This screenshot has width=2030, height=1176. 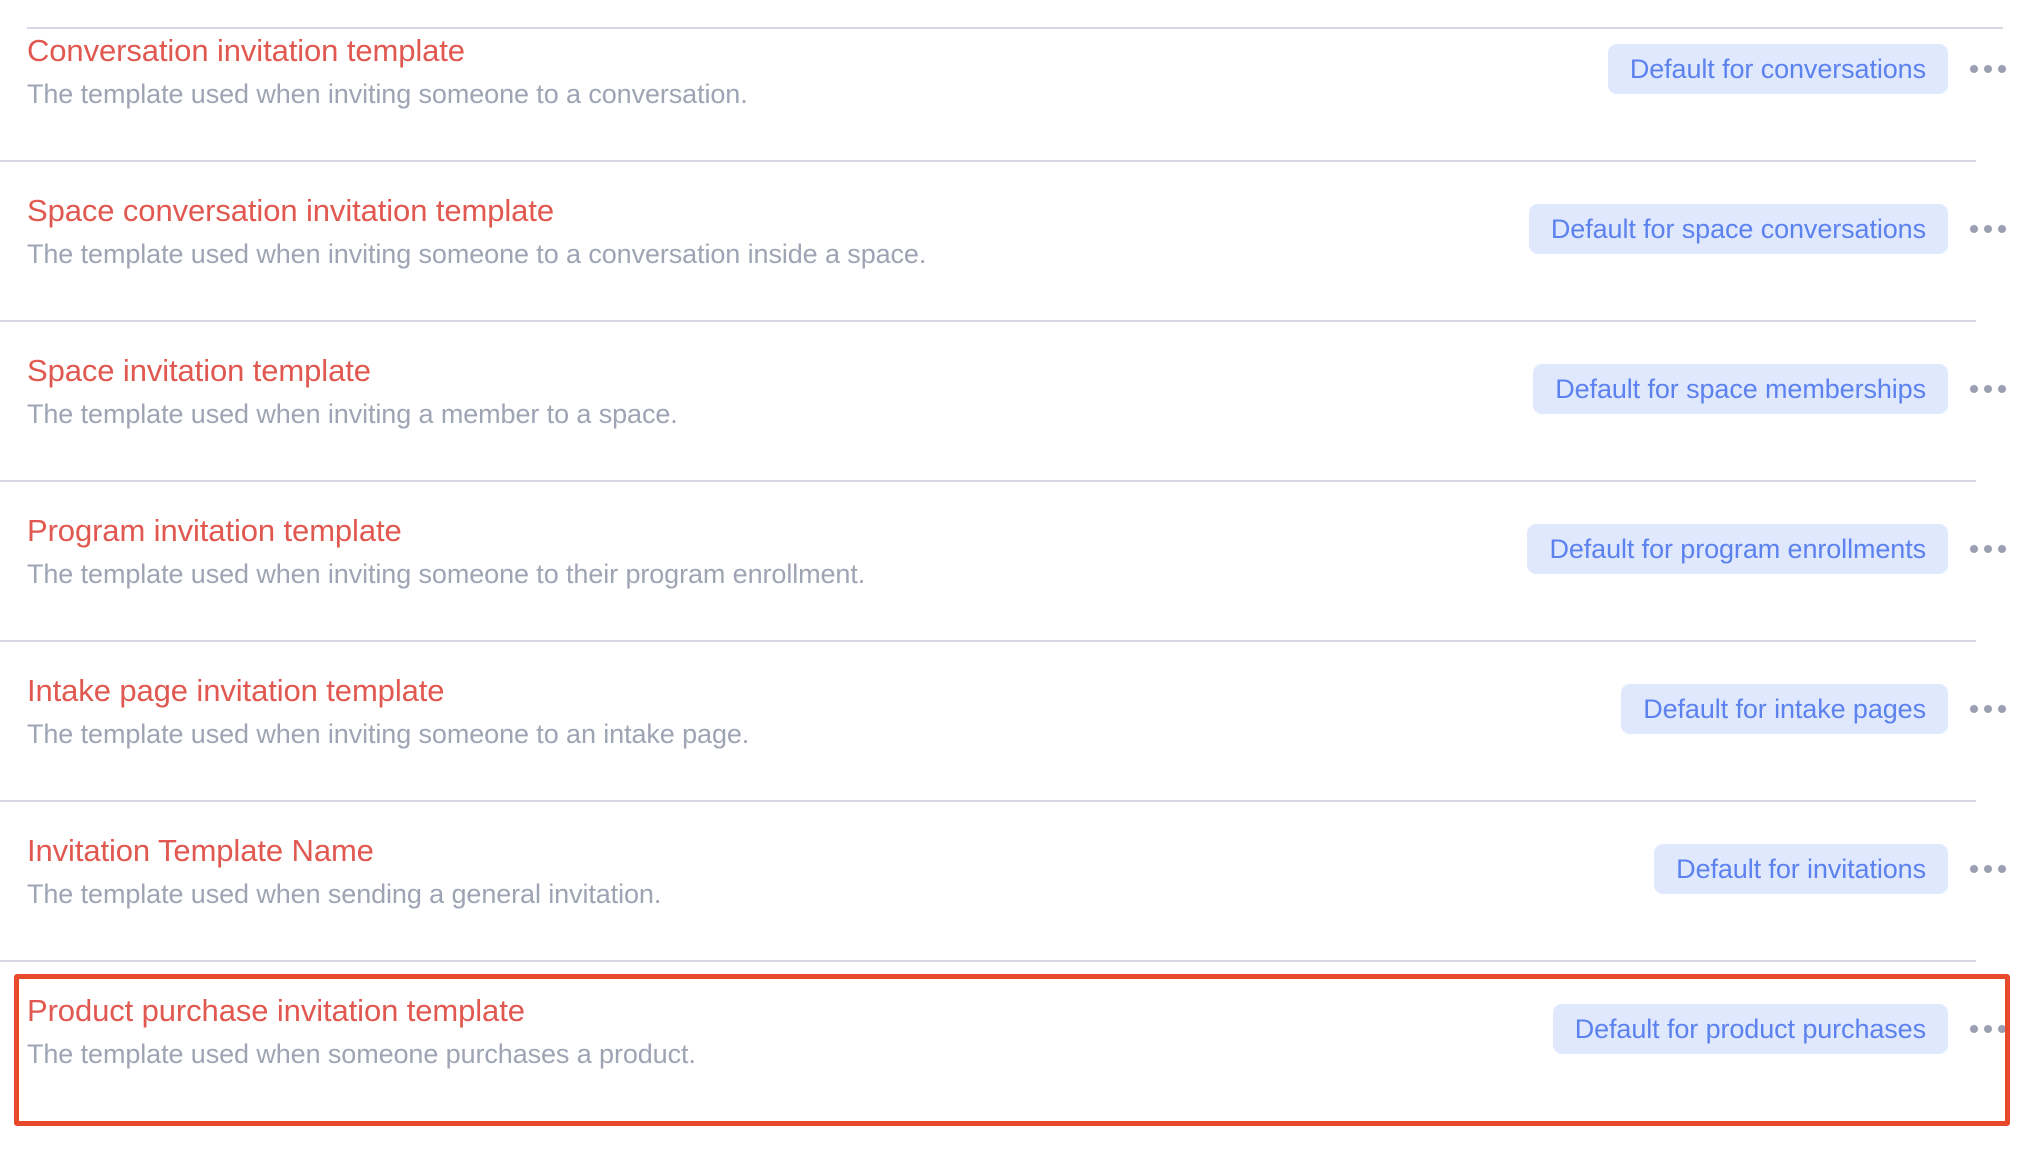 I want to click on template-row-actions: Default for space memberships, so click(x=1771, y=367).